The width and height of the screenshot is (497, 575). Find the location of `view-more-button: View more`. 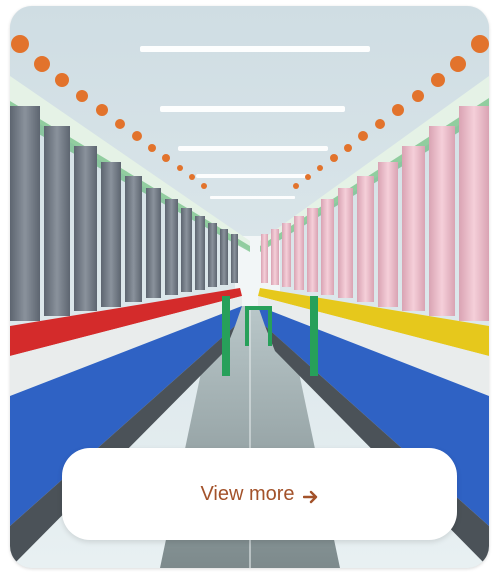

view-more-button: View more is located at coordinates (259, 494).